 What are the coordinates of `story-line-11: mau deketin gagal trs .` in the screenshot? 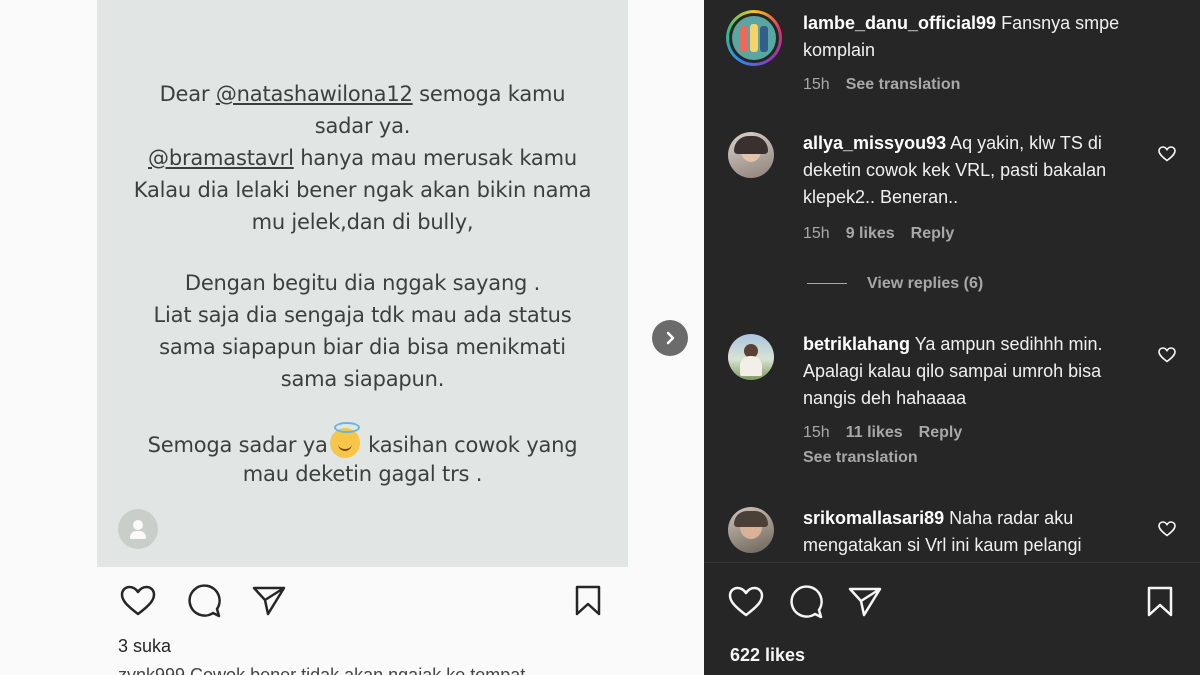 It's located at (362, 474).